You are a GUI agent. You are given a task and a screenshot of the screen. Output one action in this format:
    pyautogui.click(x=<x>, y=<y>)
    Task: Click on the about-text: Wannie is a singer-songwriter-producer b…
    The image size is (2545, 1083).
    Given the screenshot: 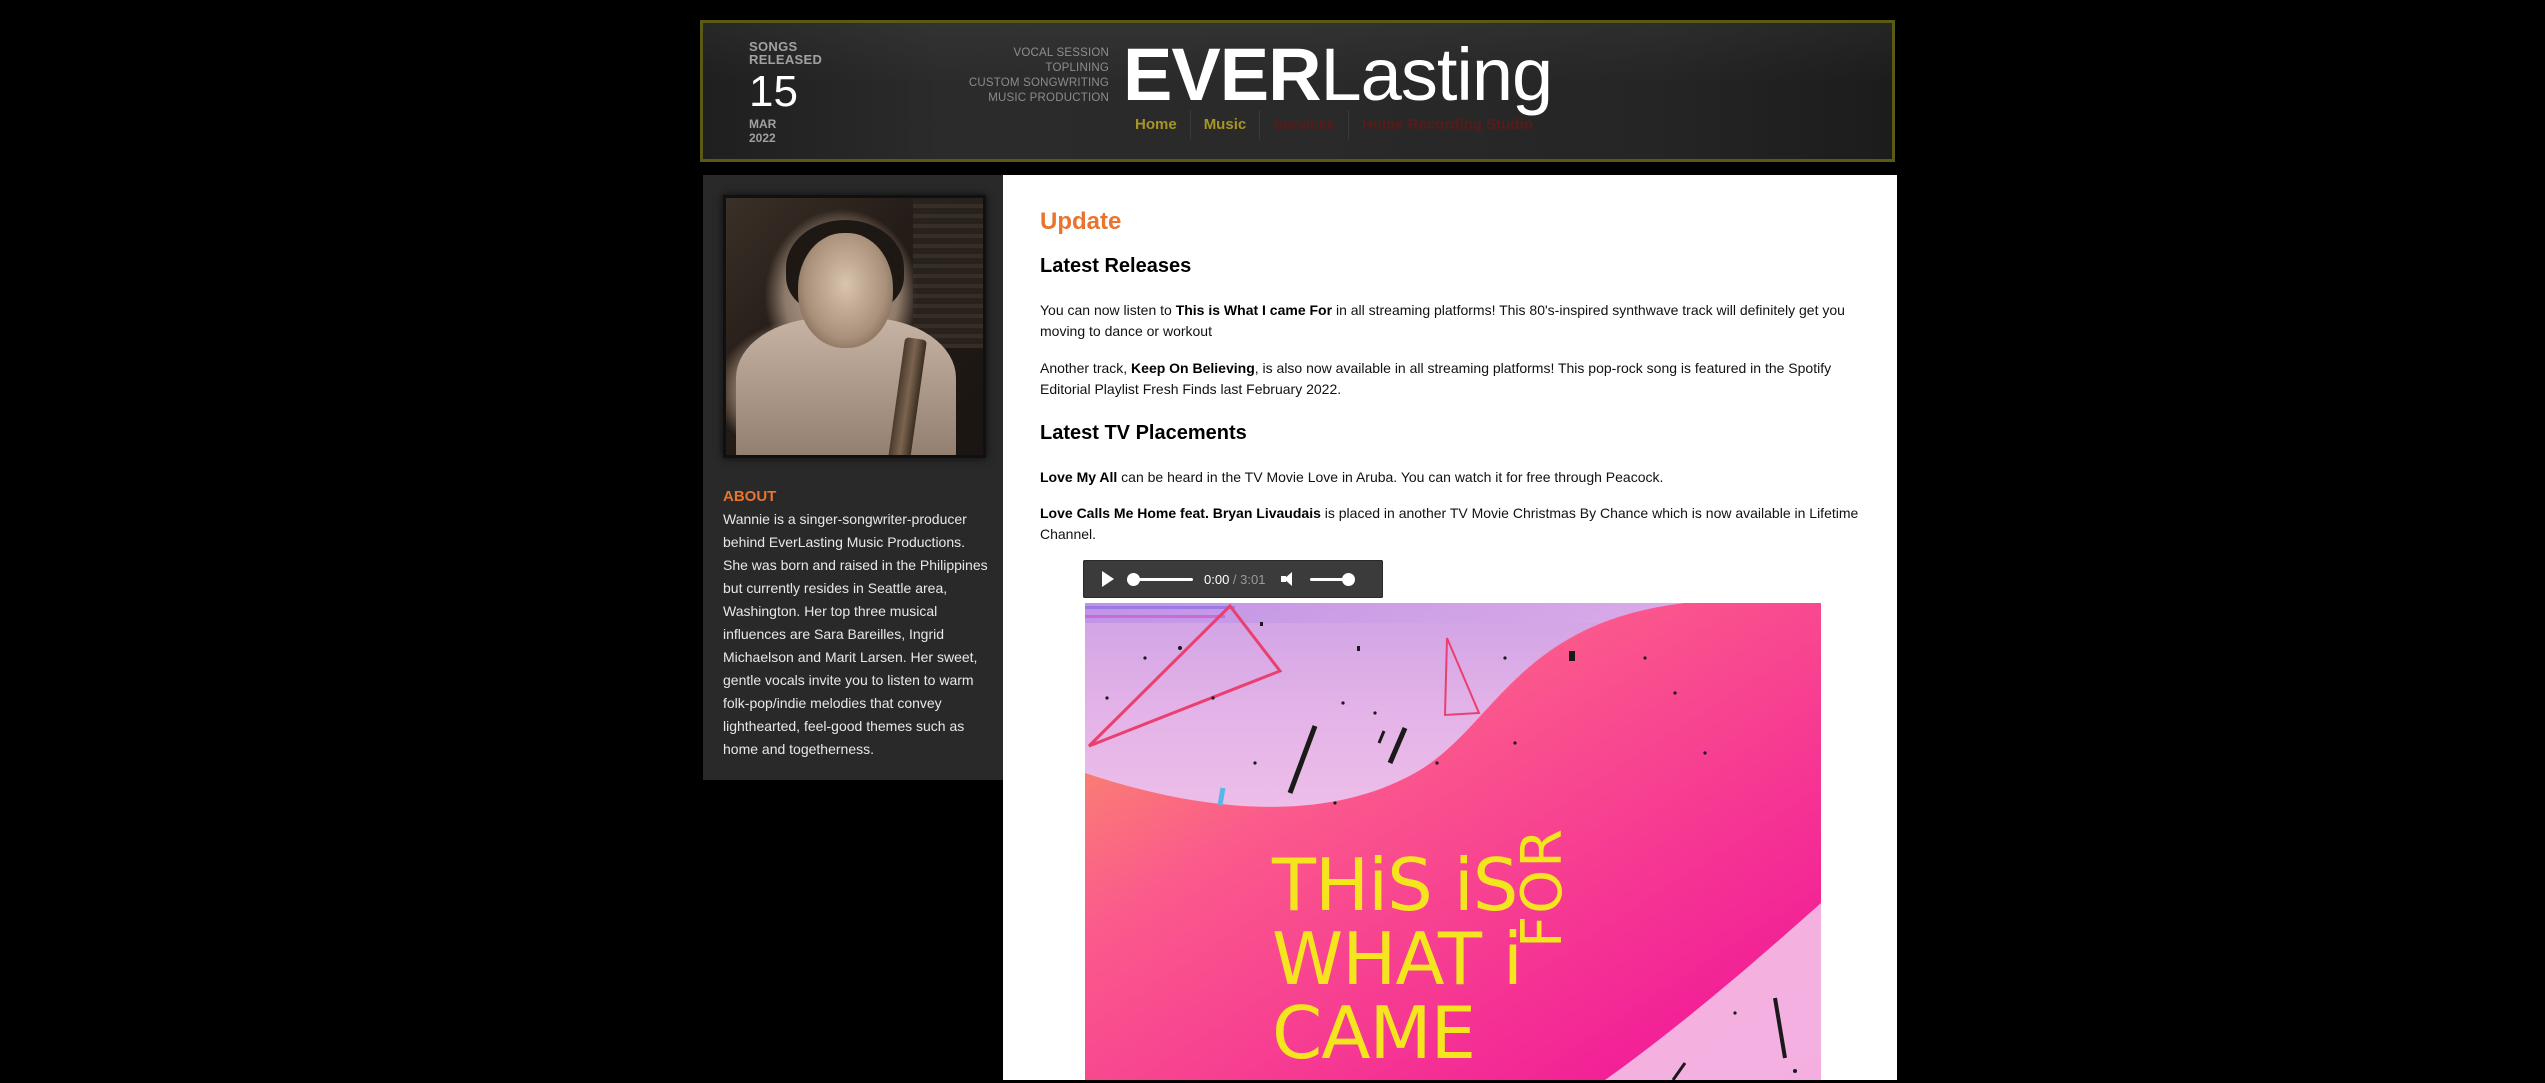 What is the action you would take?
    pyautogui.click(x=855, y=634)
    